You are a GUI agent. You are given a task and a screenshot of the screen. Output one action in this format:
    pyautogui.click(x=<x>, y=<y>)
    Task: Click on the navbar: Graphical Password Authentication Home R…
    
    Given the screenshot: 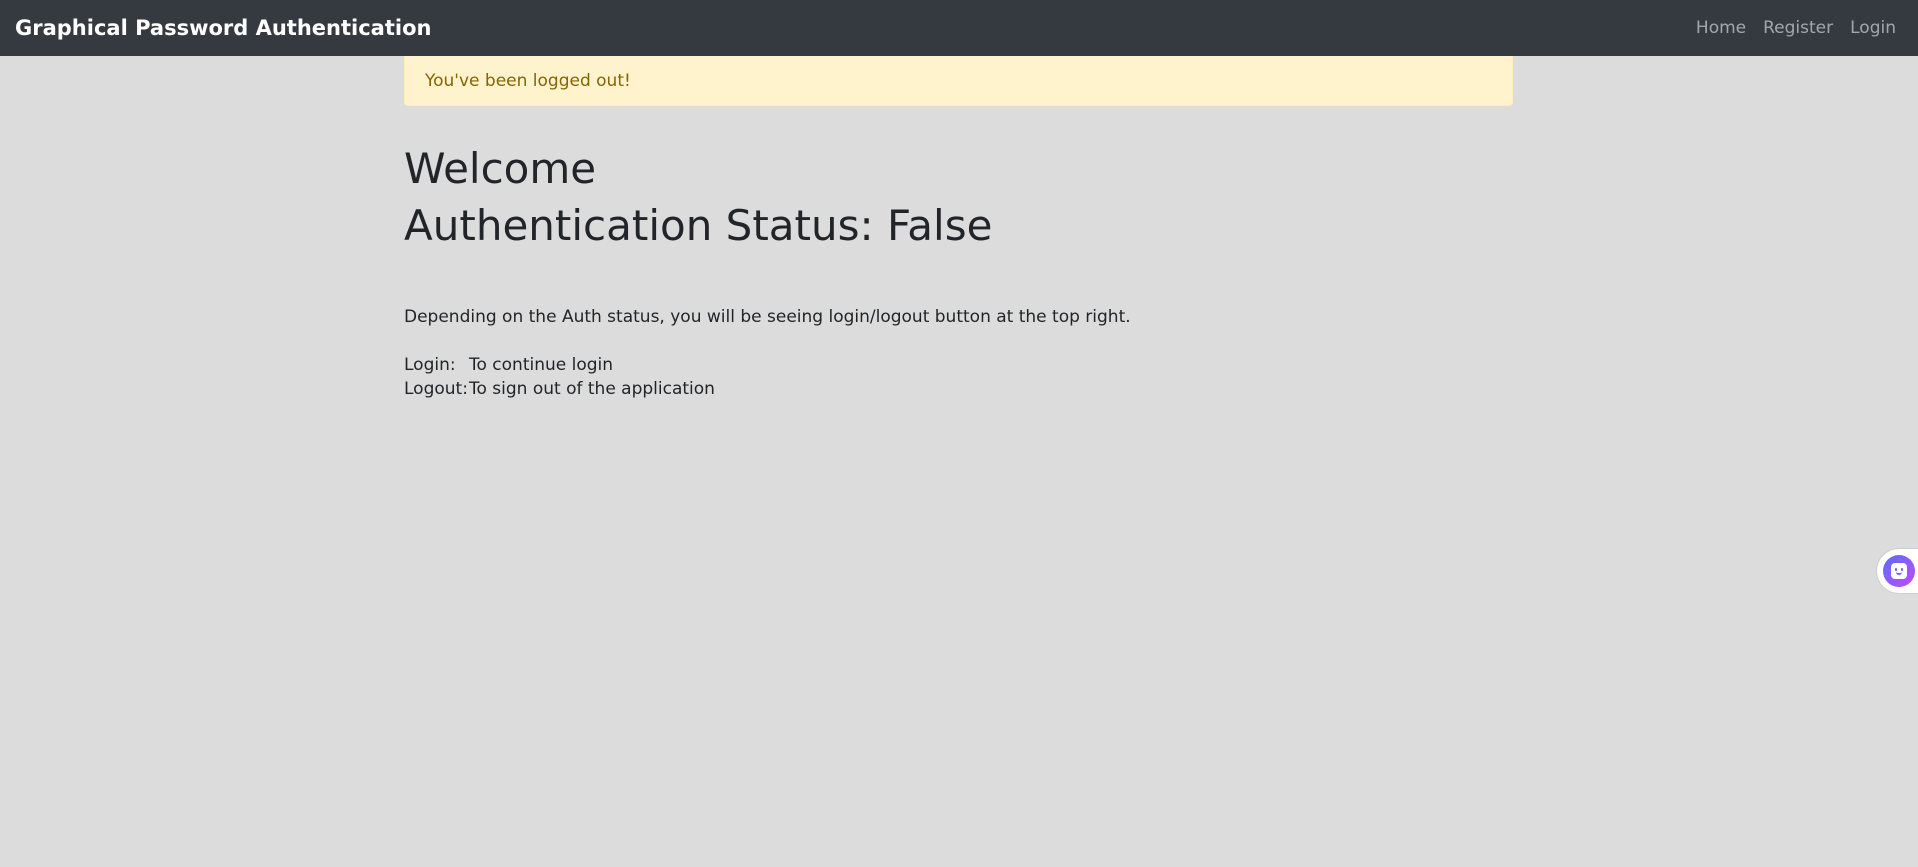 What is the action you would take?
    pyautogui.click(x=959, y=28)
    